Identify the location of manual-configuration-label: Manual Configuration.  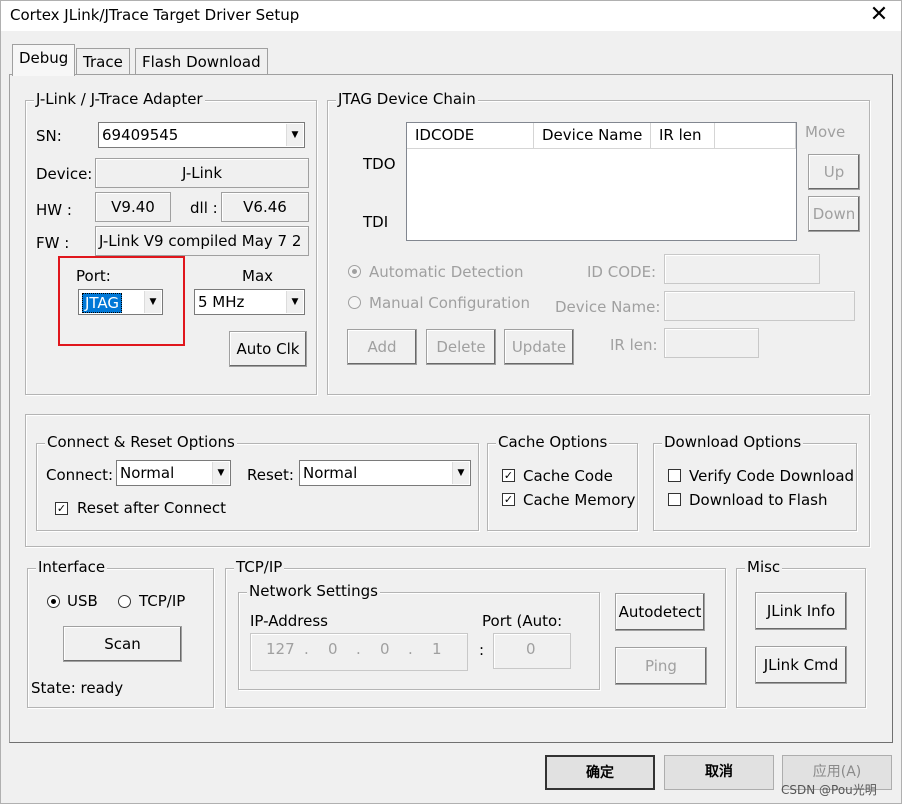
(450, 303).